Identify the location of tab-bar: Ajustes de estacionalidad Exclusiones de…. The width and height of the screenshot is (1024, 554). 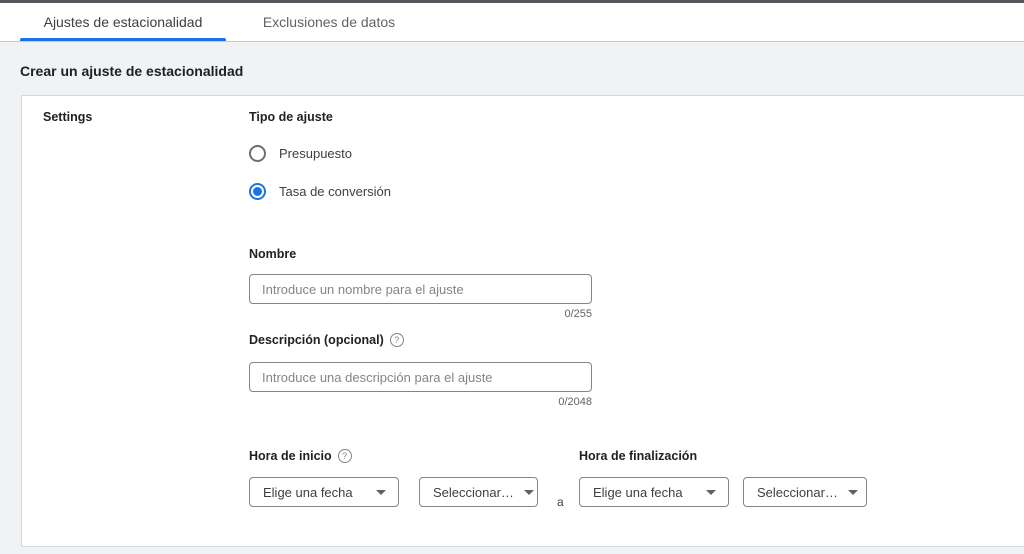
(512, 22).